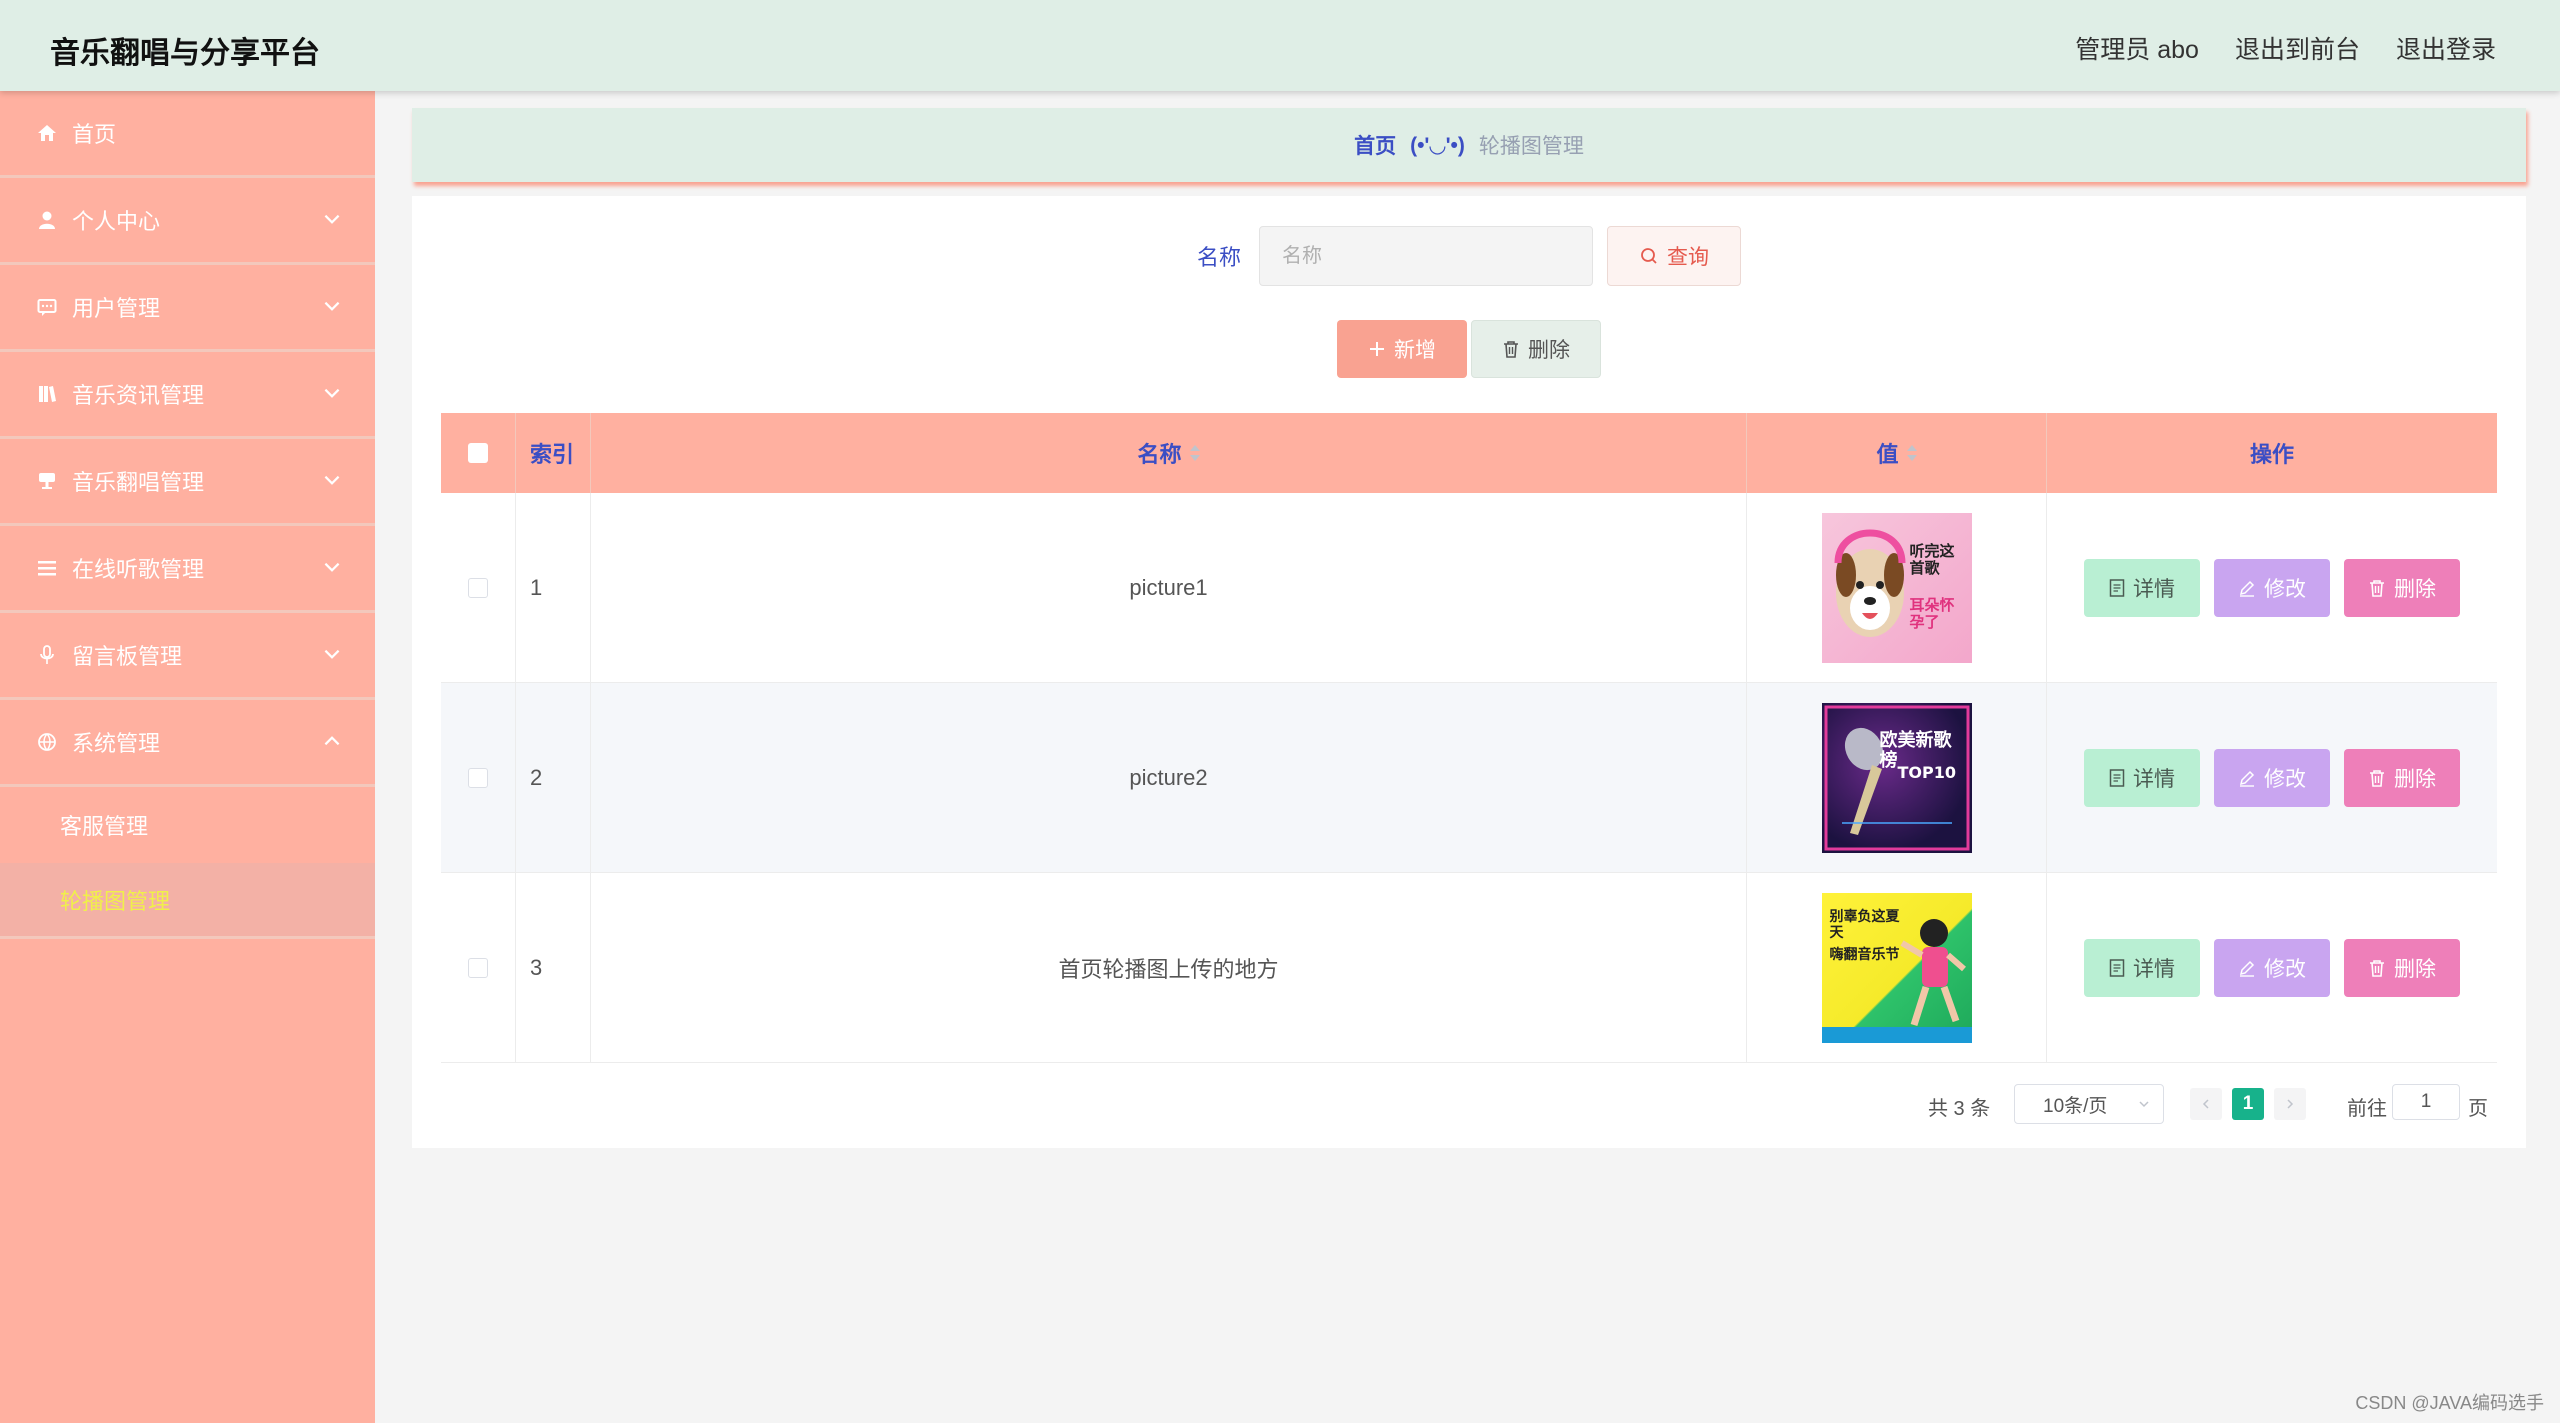 The image size is (2560, 1423). I want to click on query-button: 查询, so click(1674, 256).